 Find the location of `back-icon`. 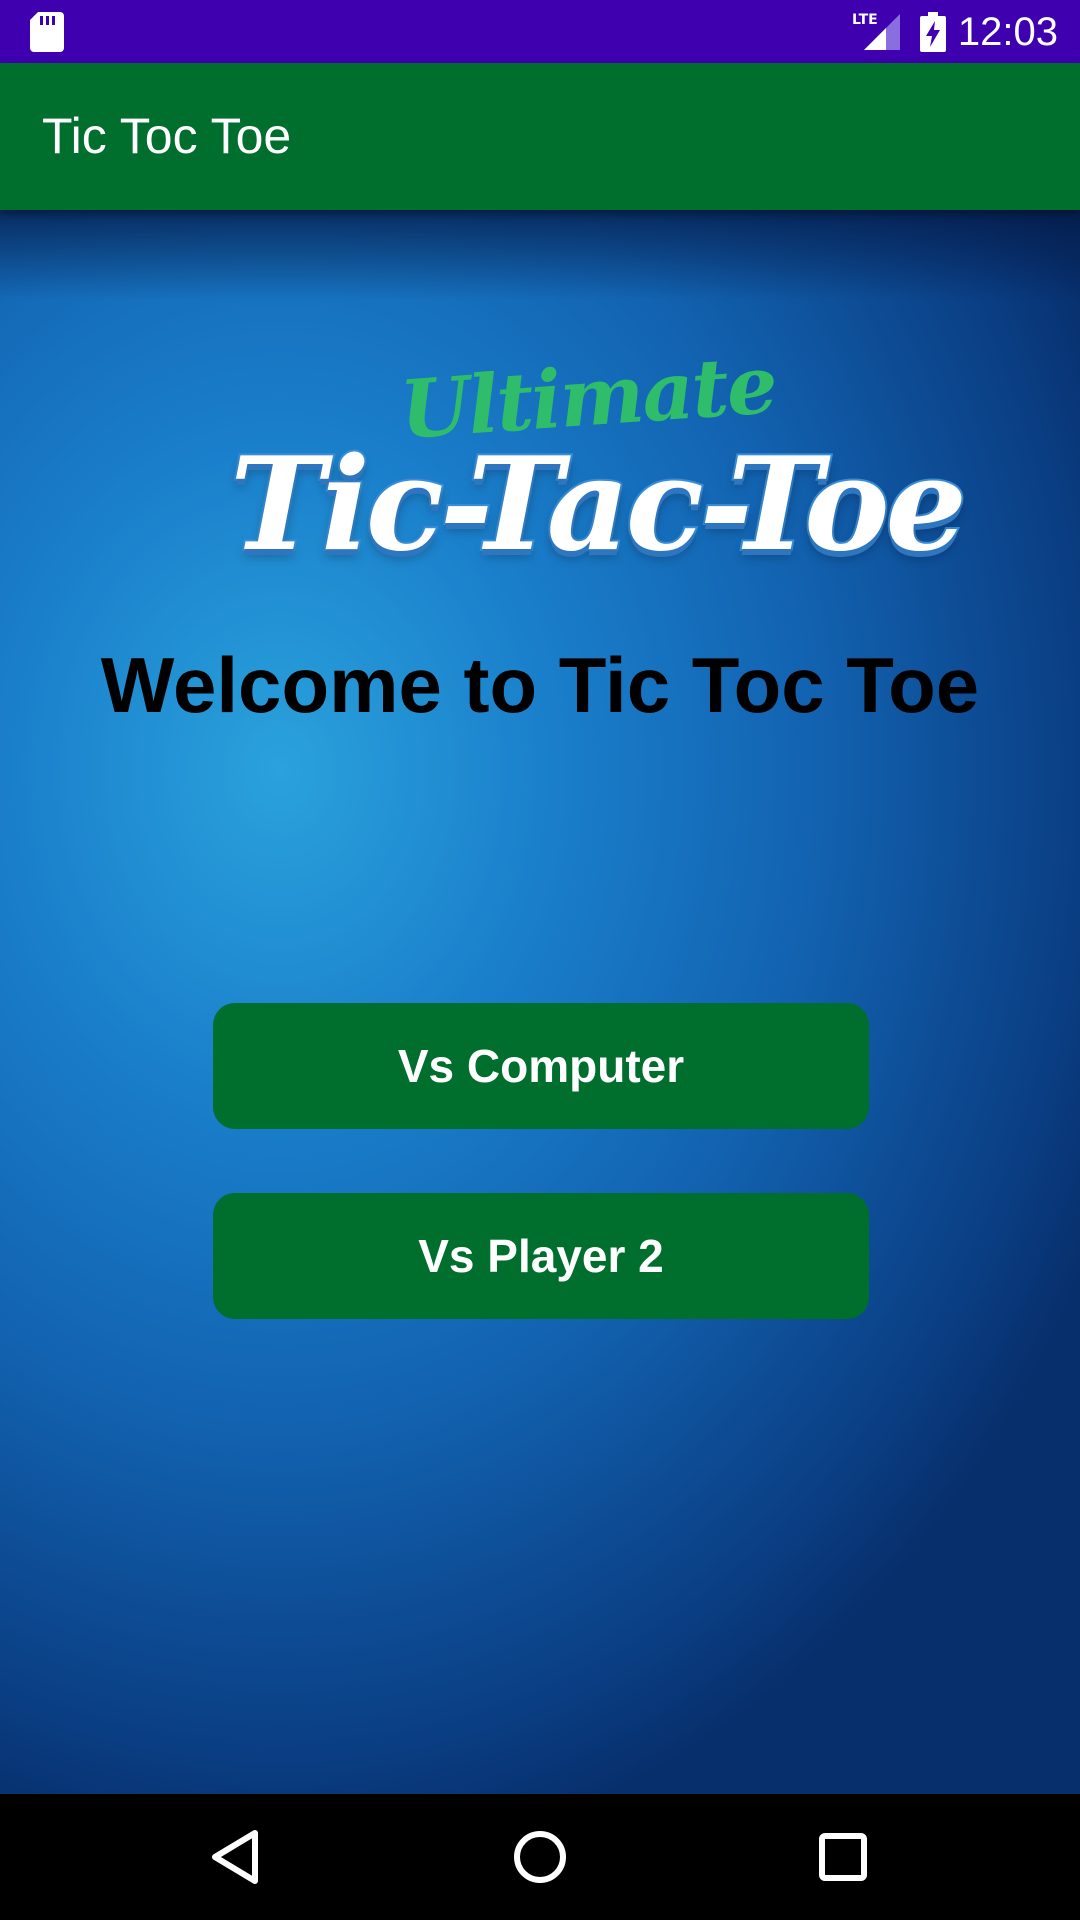

back-icon is located at coordinates (237, 1857).